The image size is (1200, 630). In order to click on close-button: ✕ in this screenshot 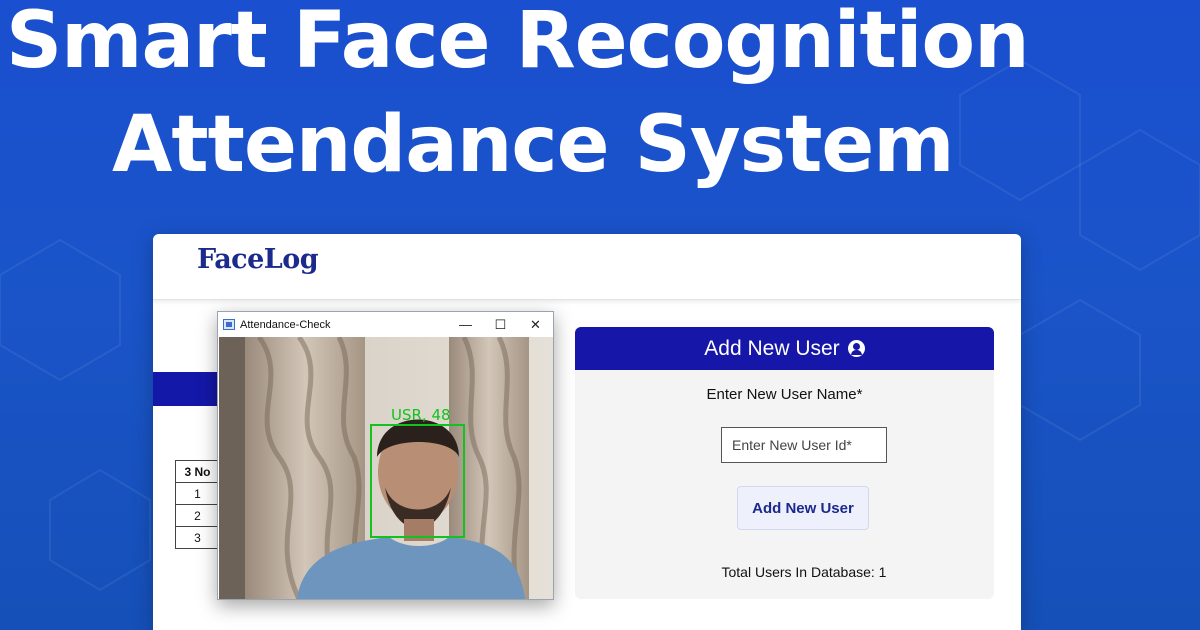, I will do `click(535, 324)`.